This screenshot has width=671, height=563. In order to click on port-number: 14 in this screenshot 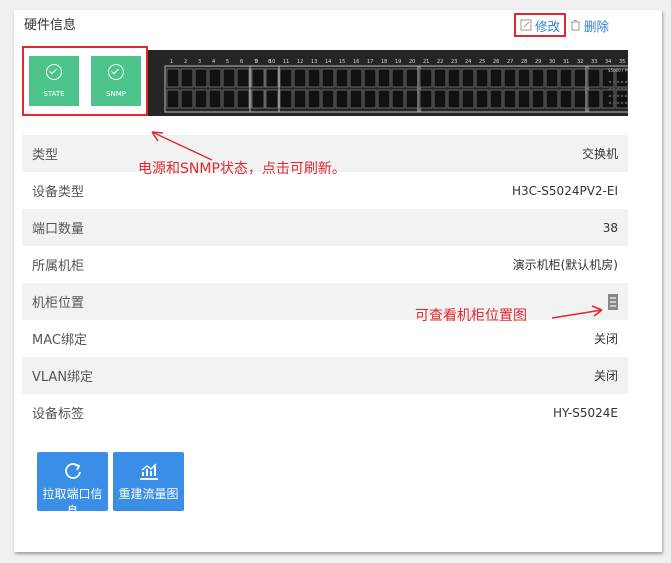, I will do `click(328, 62)`.